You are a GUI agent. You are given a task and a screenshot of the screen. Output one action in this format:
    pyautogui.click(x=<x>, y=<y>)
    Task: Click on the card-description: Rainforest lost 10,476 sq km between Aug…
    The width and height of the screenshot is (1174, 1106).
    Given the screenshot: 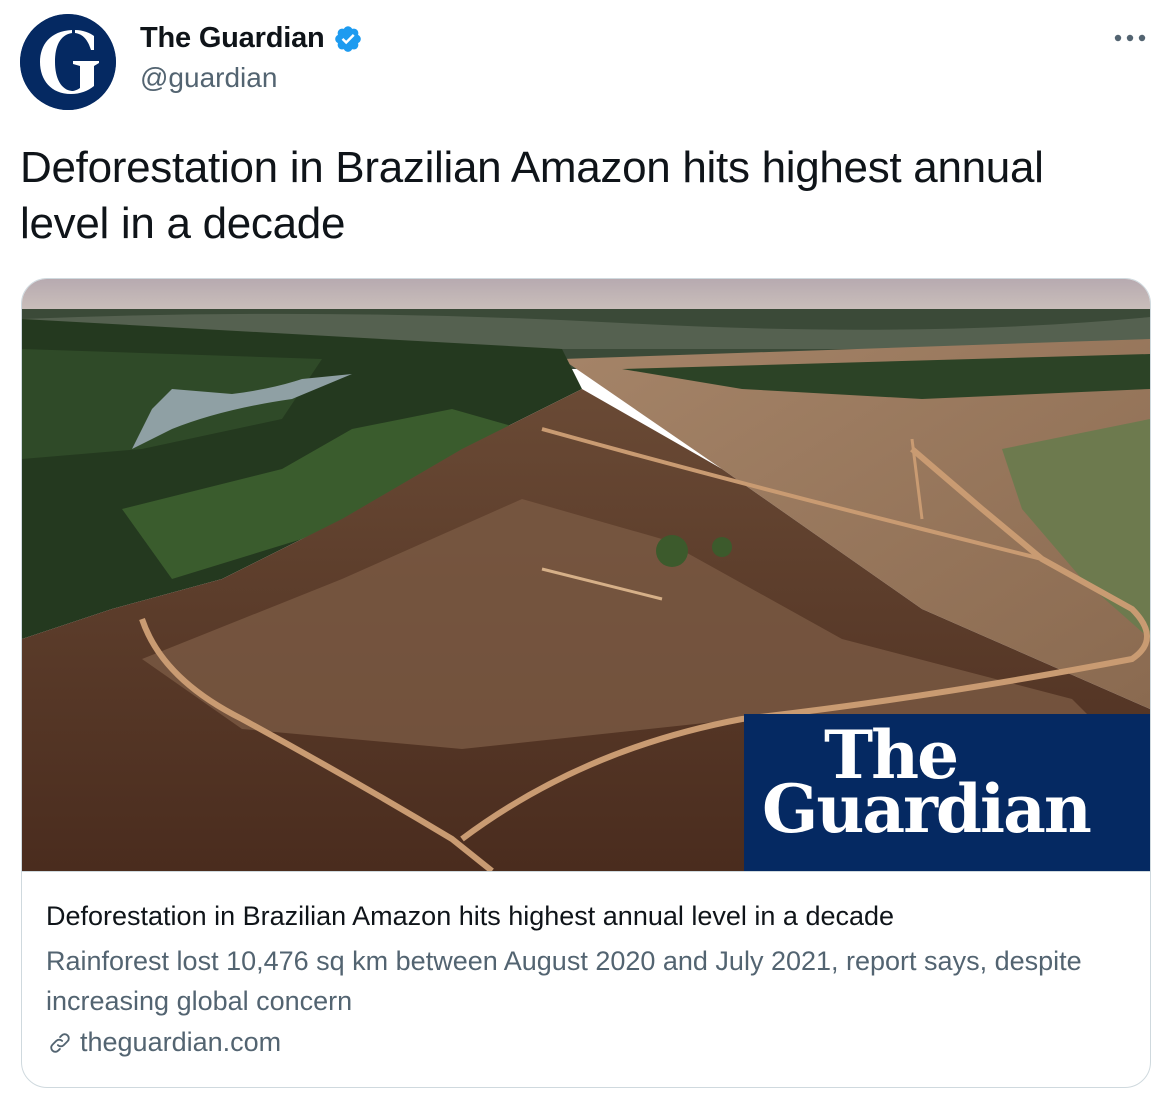 What is the action you would take?
    pyautogui.click(x=564, y=981)
    